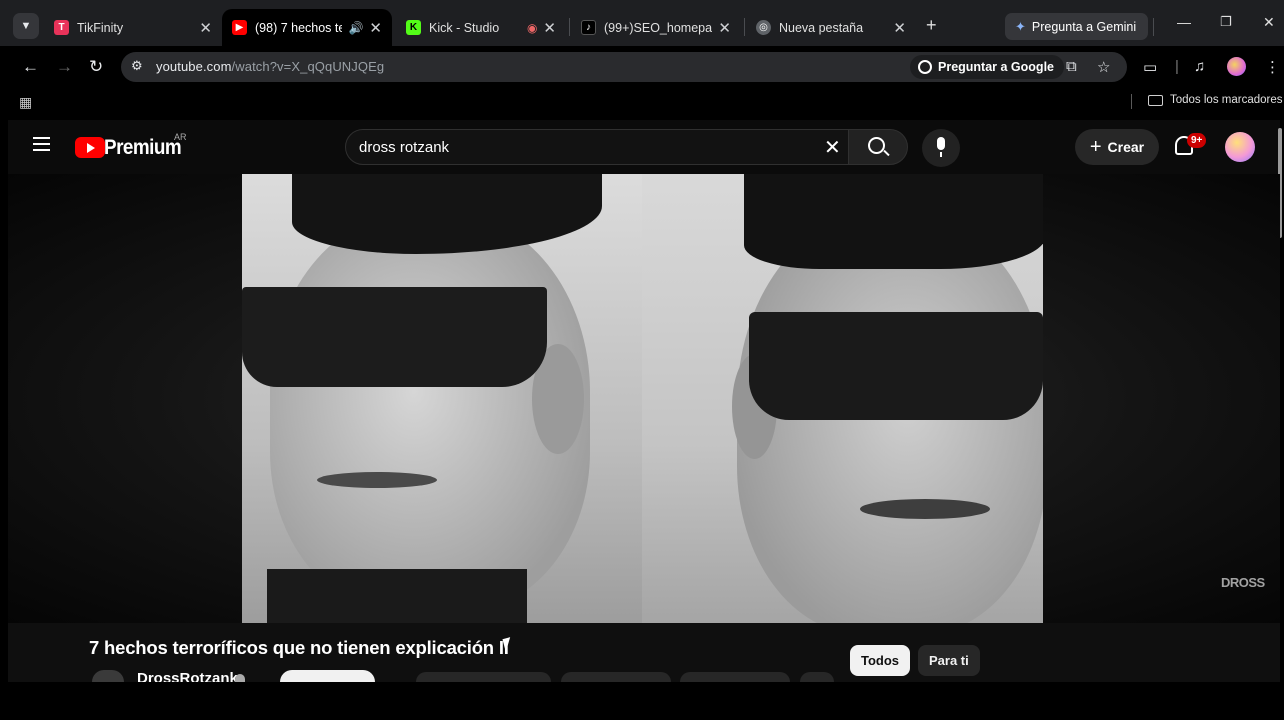  I want to click on tab-tikfinity: T TikFinity ✕, so click(133, 27).